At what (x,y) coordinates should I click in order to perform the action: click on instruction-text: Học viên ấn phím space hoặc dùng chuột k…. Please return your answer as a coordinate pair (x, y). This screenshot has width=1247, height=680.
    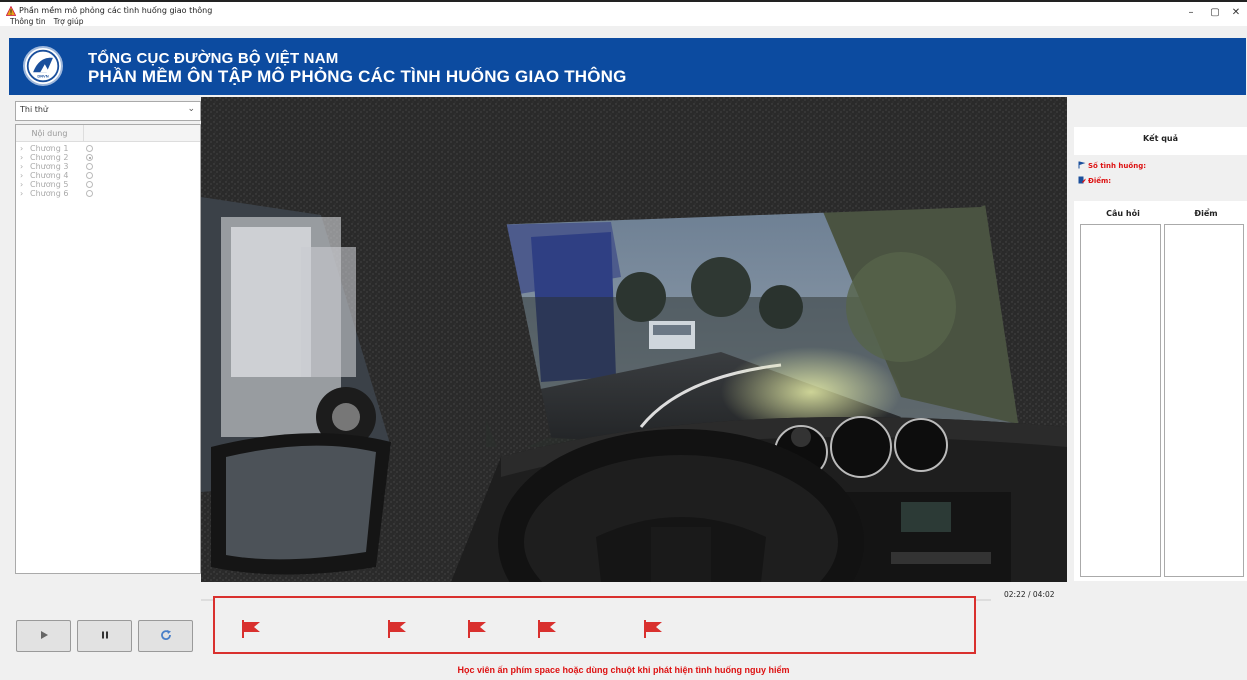
    Looking at the image, I should click on (623, 670).